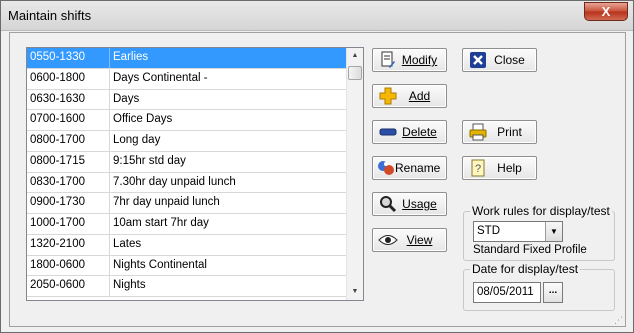  Describe the element at coordinates (186, 100) in the screenshot. I see `shift-row: 0630-1630 Days` at that location.